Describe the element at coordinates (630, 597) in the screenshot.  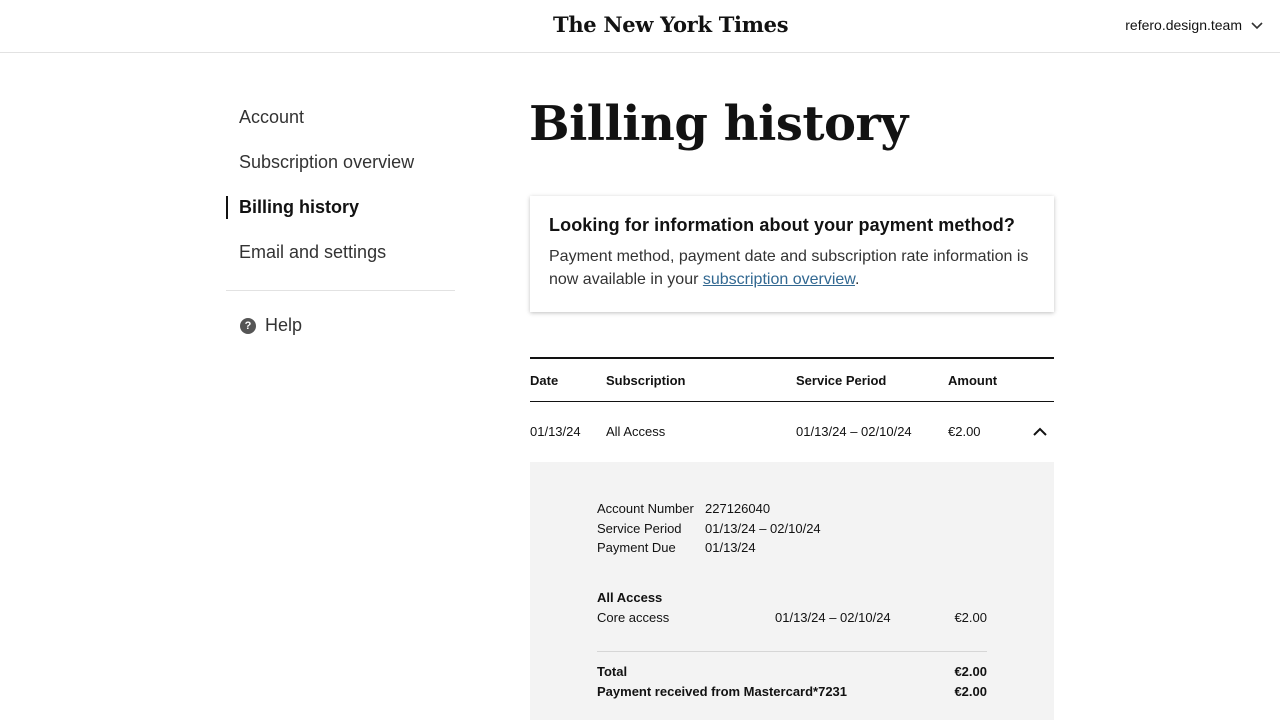
I see `line-item-title: All Access` at that location.